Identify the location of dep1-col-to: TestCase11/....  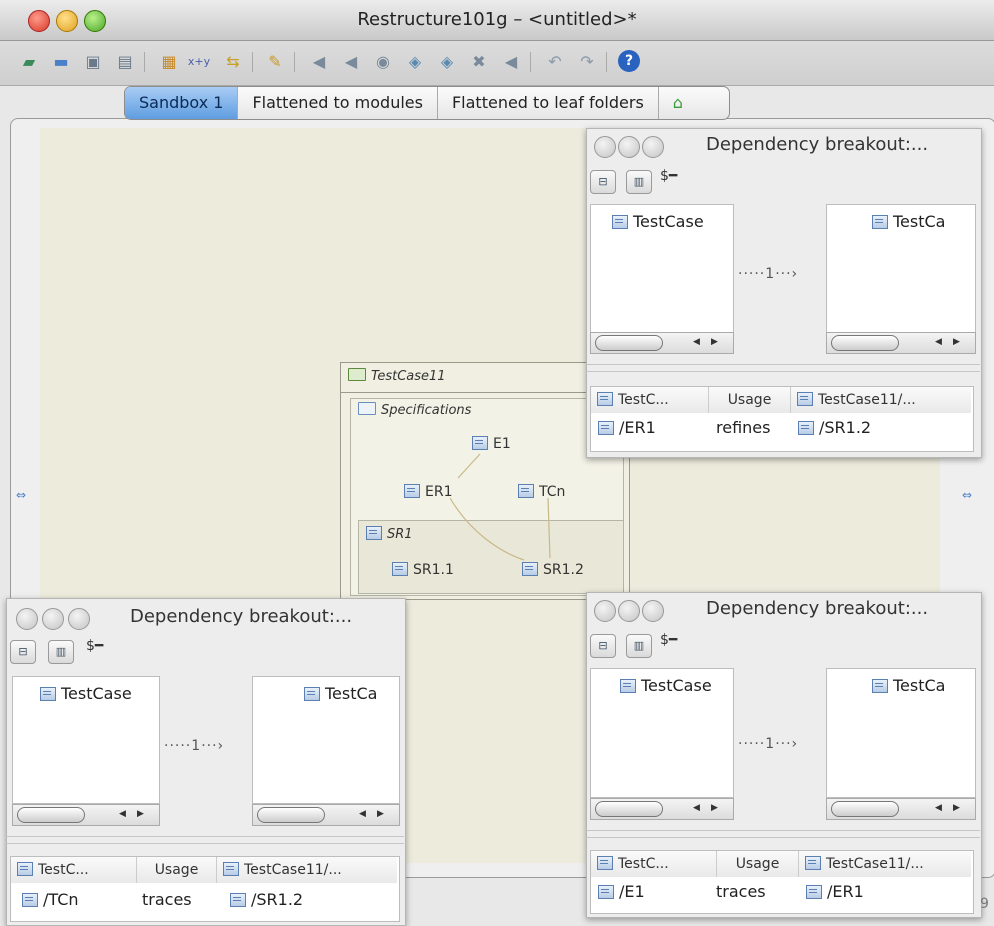
(881, 400).